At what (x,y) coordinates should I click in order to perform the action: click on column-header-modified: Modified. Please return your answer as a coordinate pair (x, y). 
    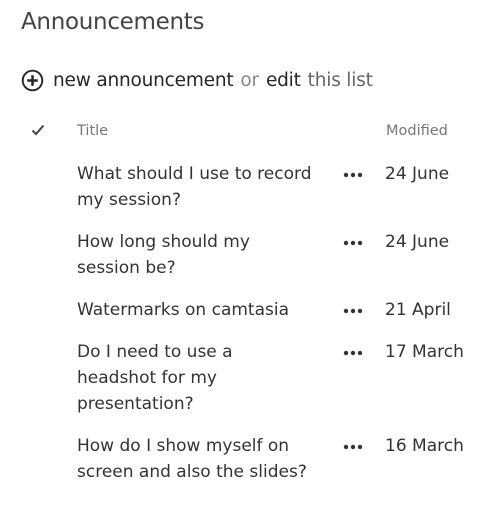
    Looking at the image, I should click on (417, 131).